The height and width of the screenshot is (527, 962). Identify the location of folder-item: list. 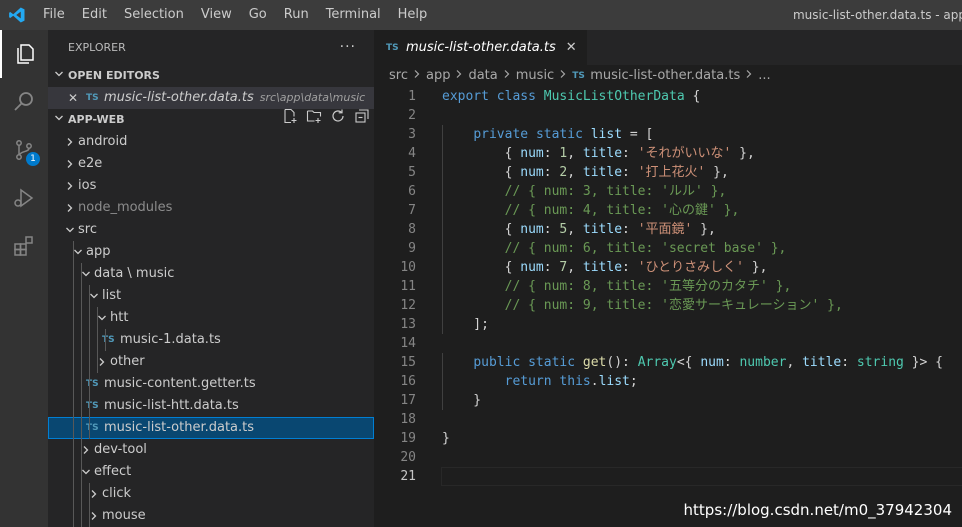
(211, 296).